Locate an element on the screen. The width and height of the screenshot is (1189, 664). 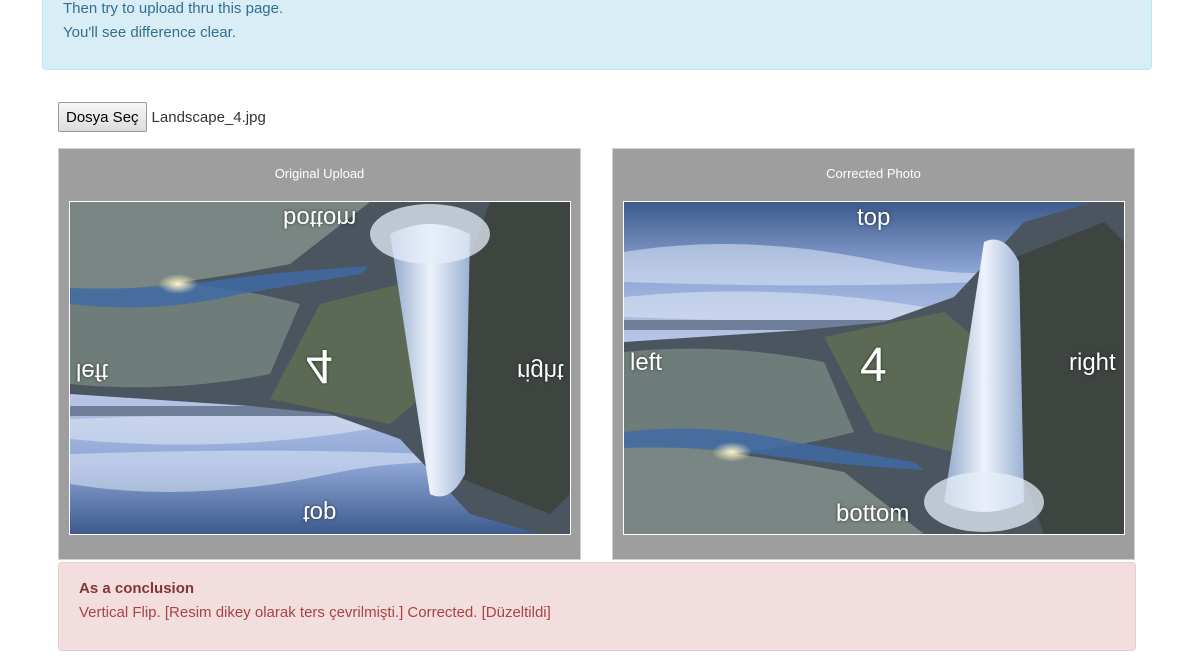
corrected-label-top: top is located at coordinates (874, 217).